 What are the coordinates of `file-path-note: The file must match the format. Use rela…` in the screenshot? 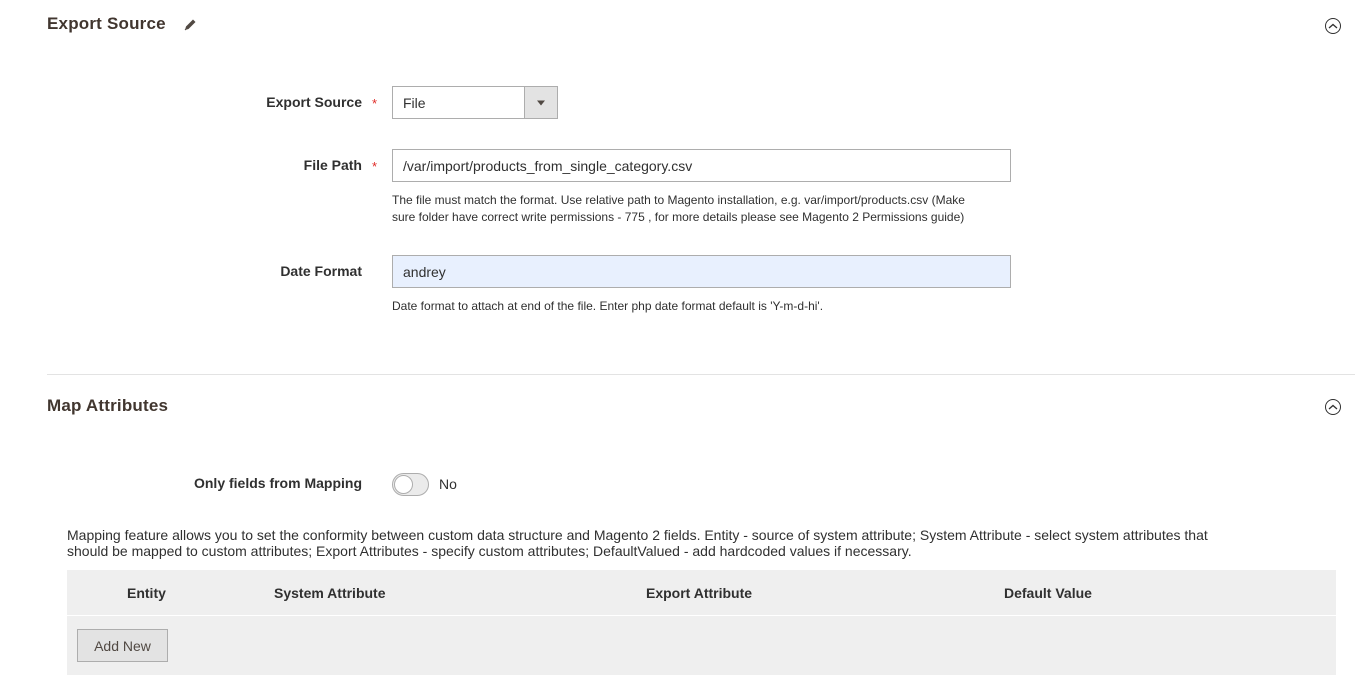 It's located at (712, 209).